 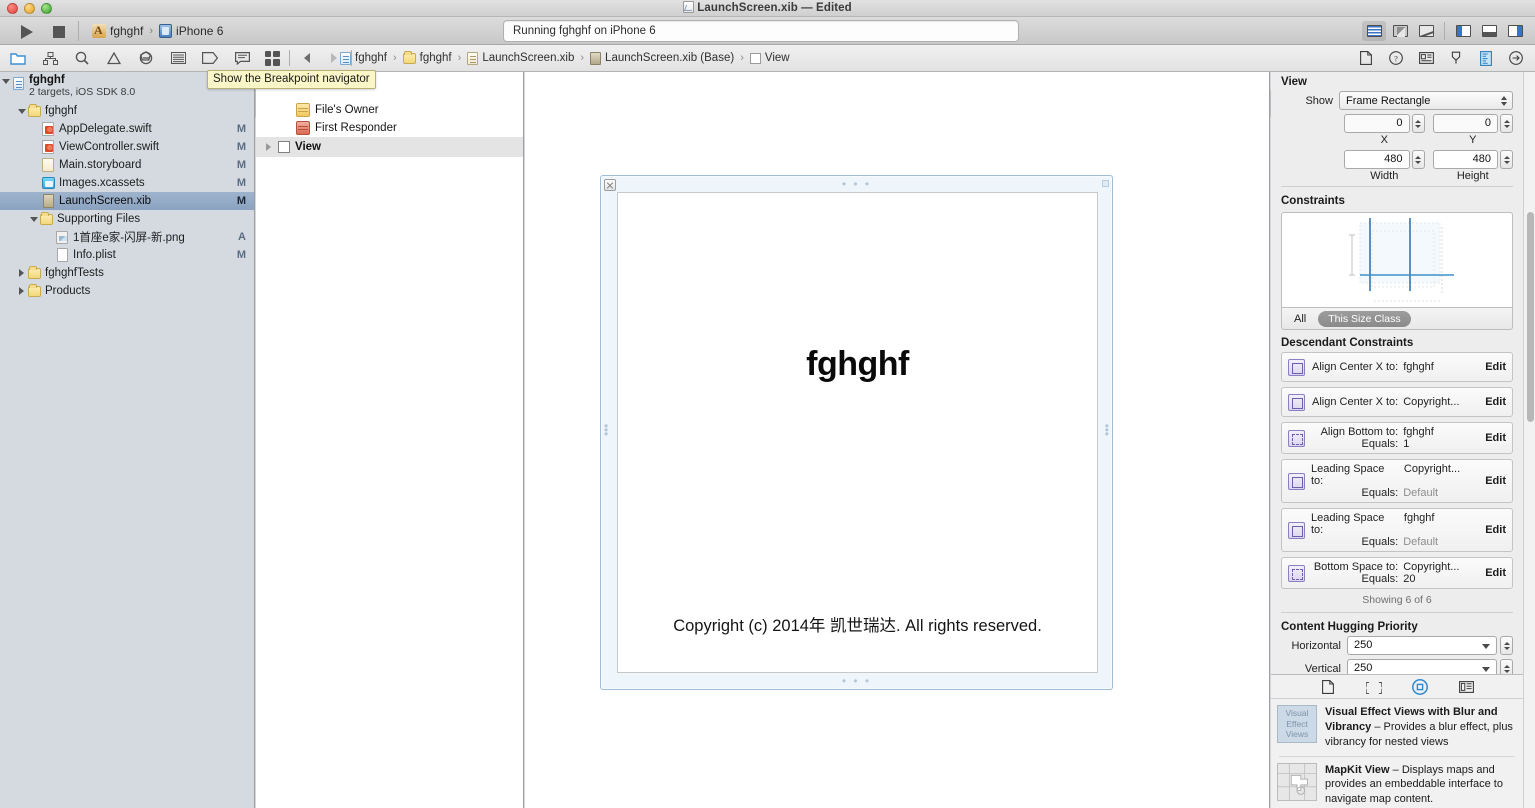 What do you see at coordinates (1426, 58) in the screenshot?
I see `identity-inspector-button` at bounding box center [1426, 58].